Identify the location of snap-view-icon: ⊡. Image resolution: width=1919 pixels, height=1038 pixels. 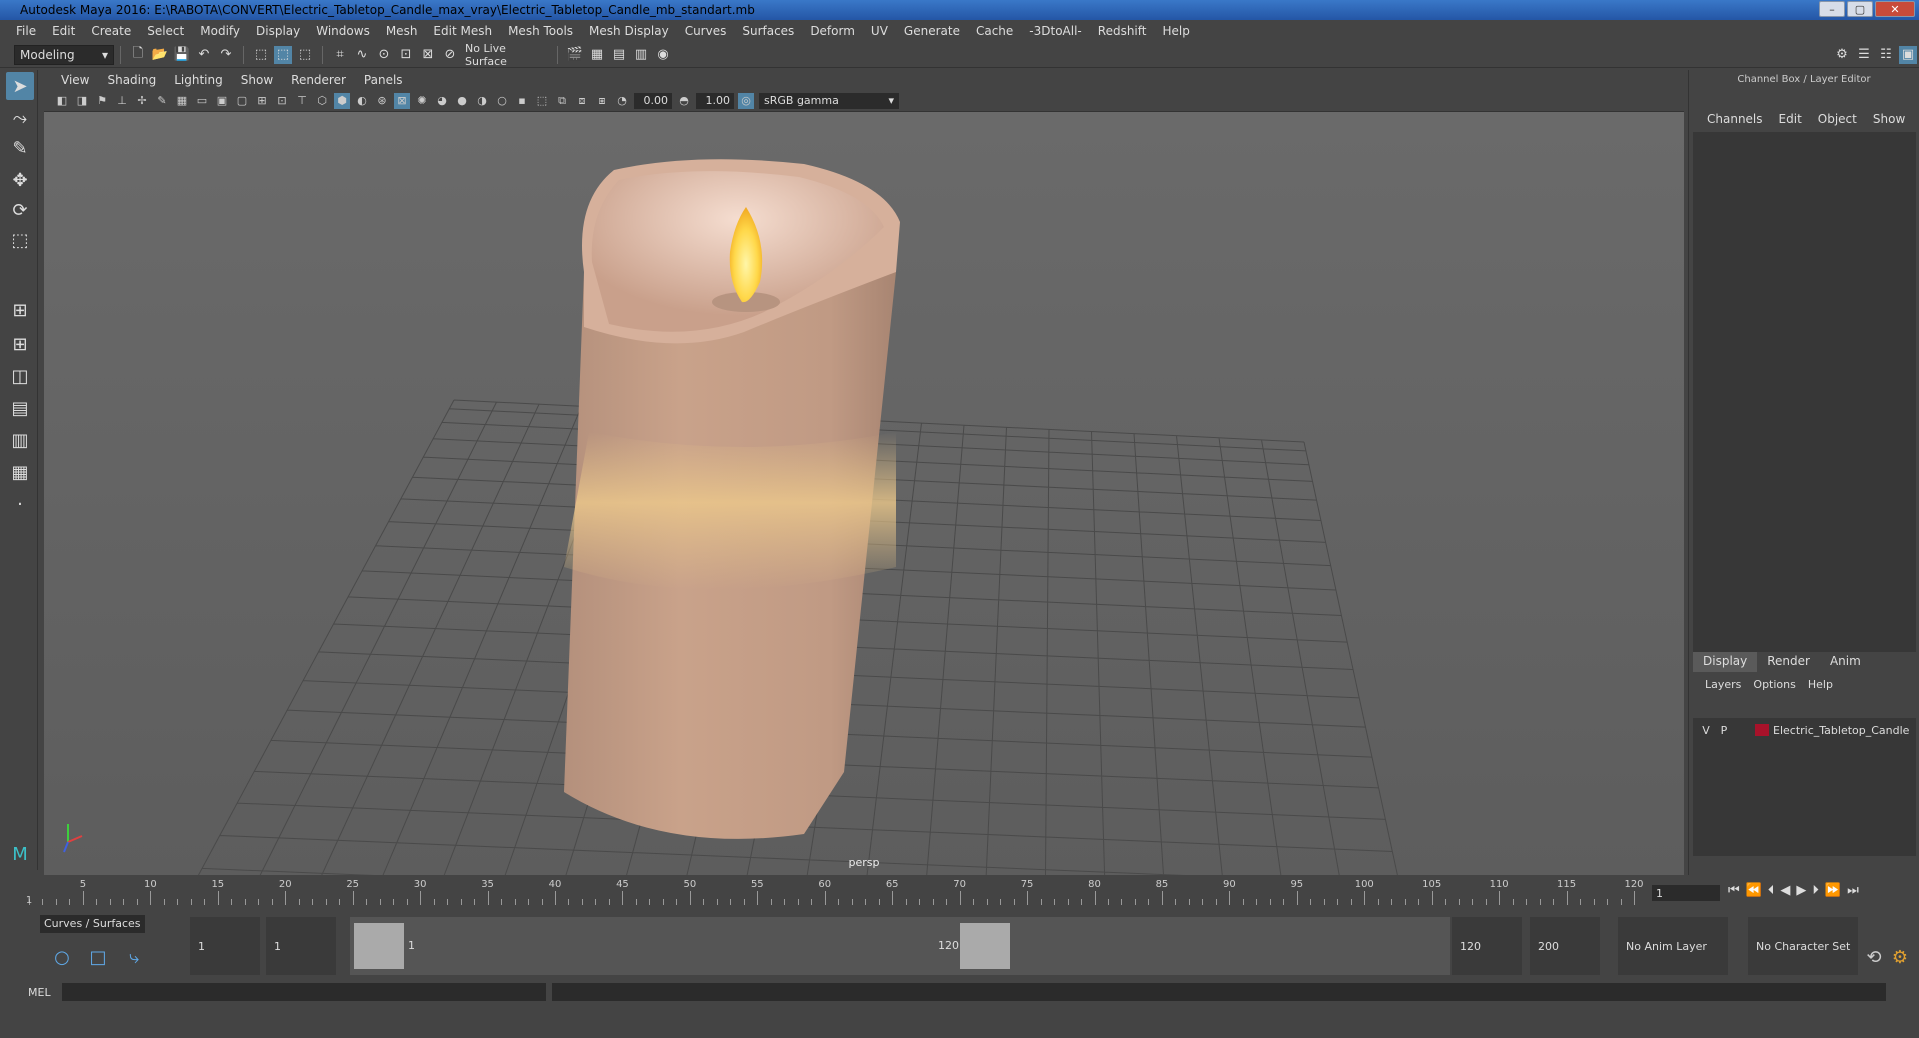
(406, 55).